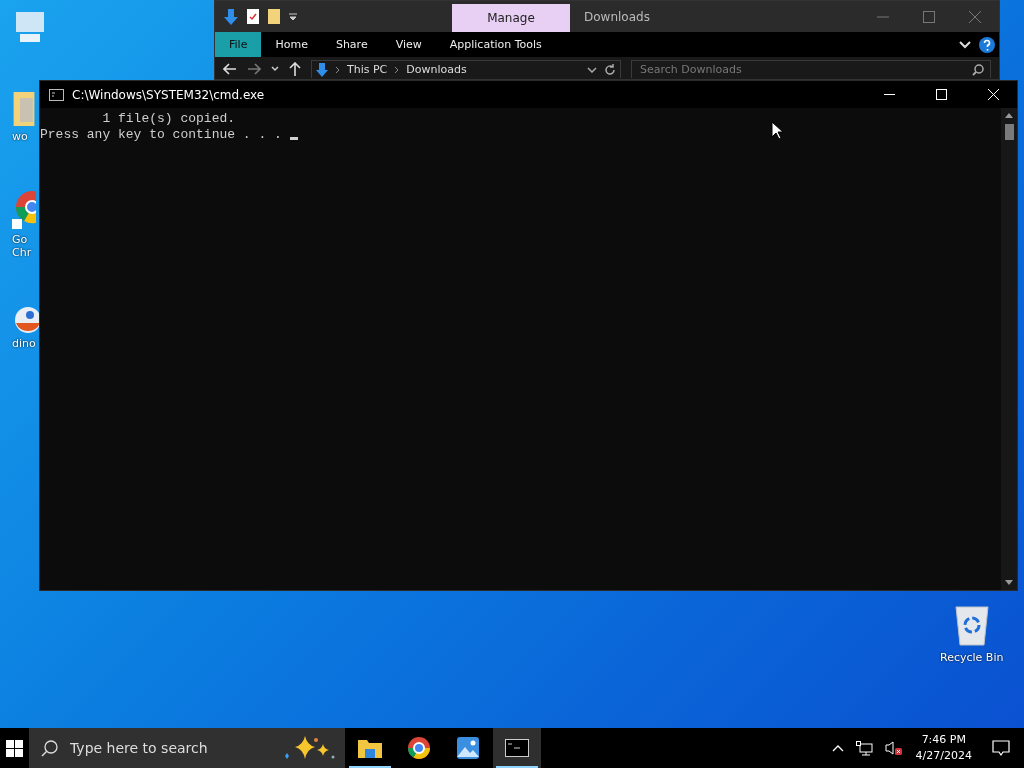  What do you see at coordinates (254, 69) in the screenshot?
I see `forward-arrow-icon` at bounding box center [254, 69].